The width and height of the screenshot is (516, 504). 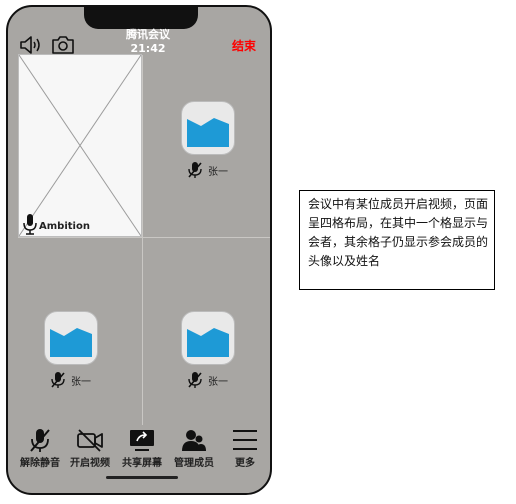 What do you see at coordinates (32, 45) in the screenshot?
I see `speaker-icon` at bounding box center [32, 45].